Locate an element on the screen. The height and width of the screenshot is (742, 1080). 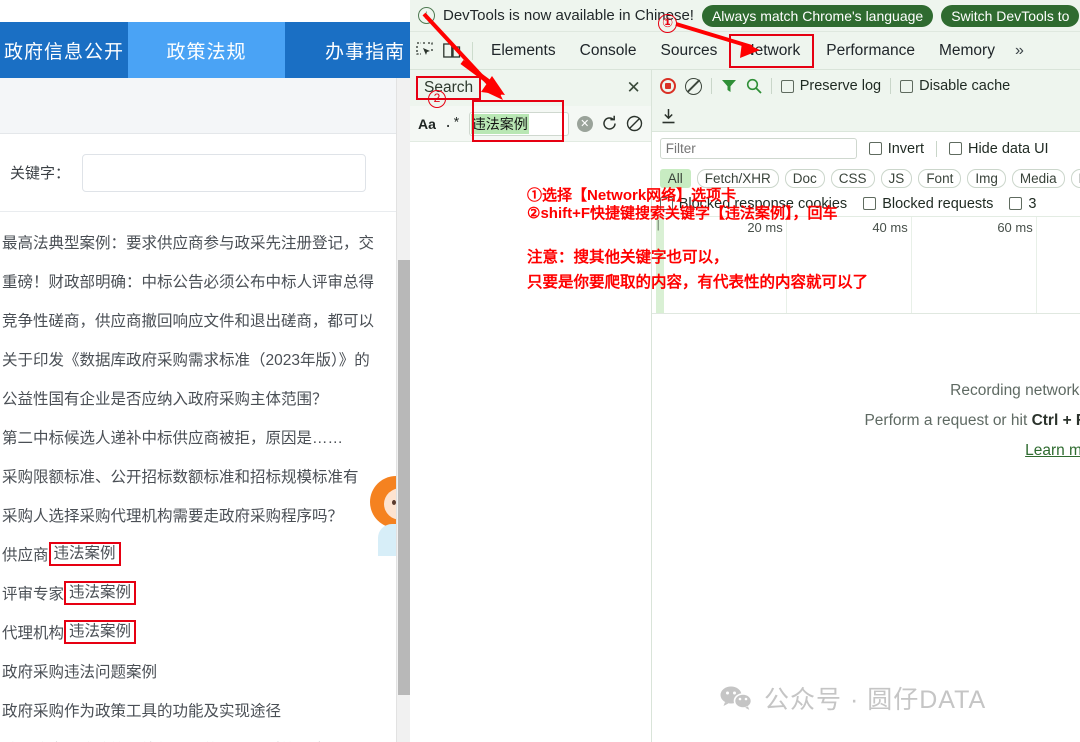
search-icon is located at coordinates (754, 86).